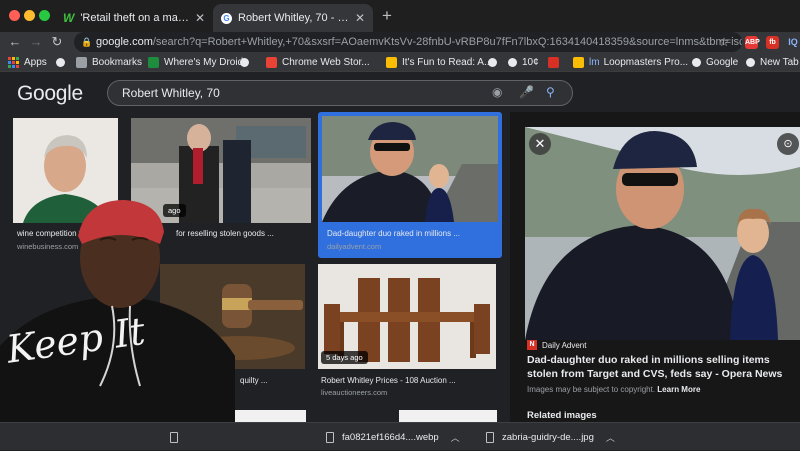  What do you see at coordinates (696, 62) in the screenshot?
I see `google-icon` at bounding box center [696, 62].